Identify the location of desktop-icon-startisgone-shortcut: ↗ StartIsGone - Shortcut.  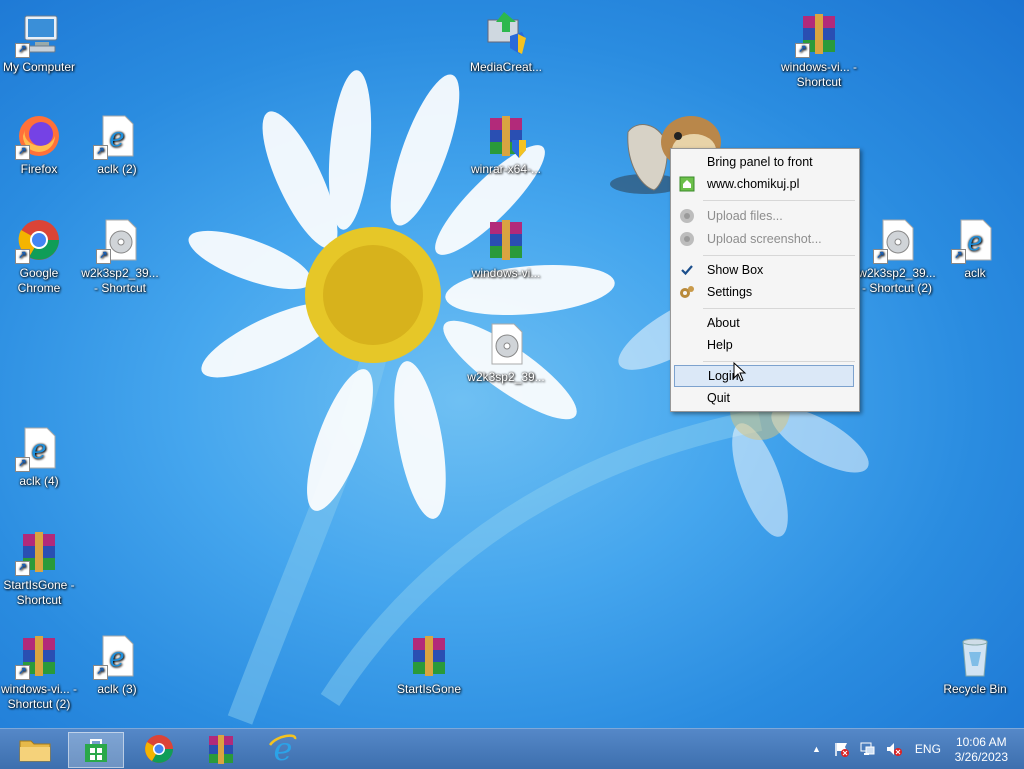
(40, 568).